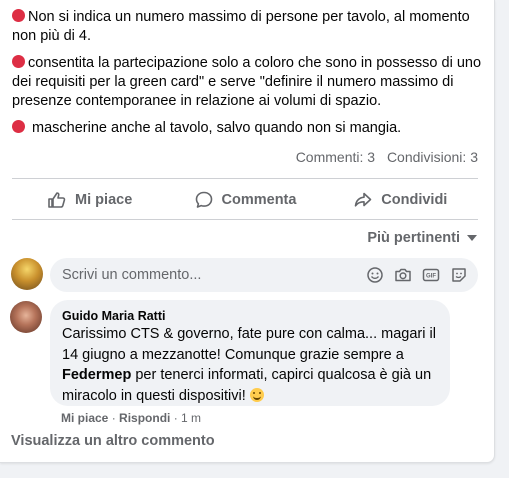 This screenshot has width=509, height=478. Describe the element at coordinates (383, 157) in the screenshot. I see `post-stats: Commenti: 3 Condivisioni: 3` at that location.